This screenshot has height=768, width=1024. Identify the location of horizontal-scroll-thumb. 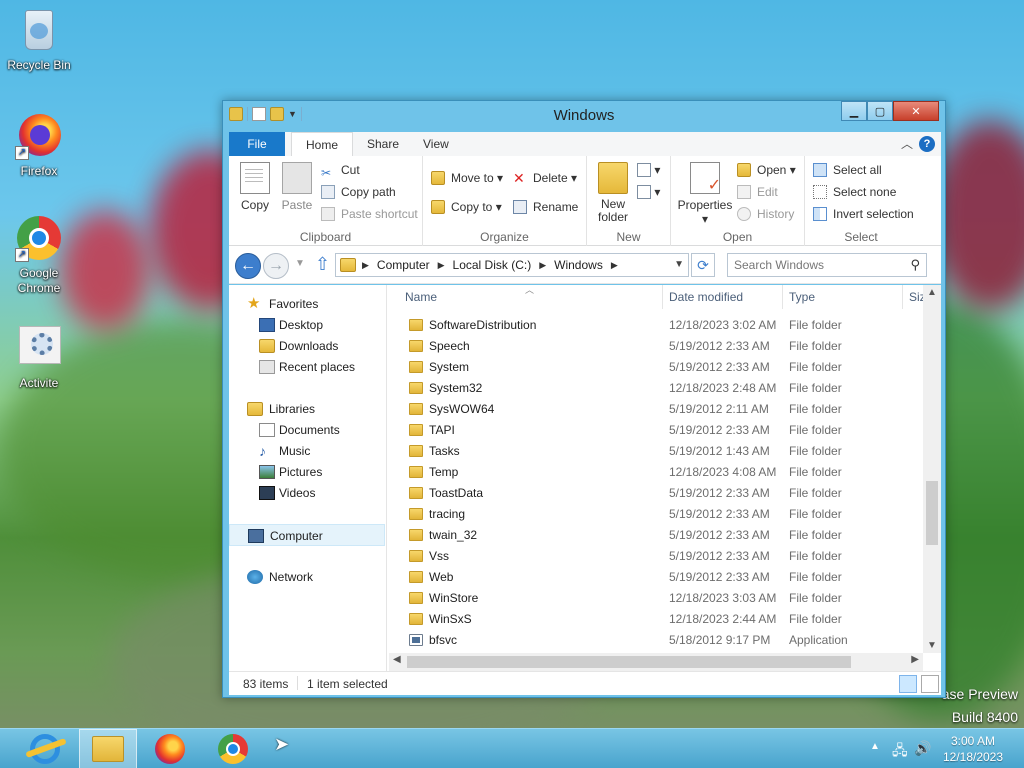
(629, 662).